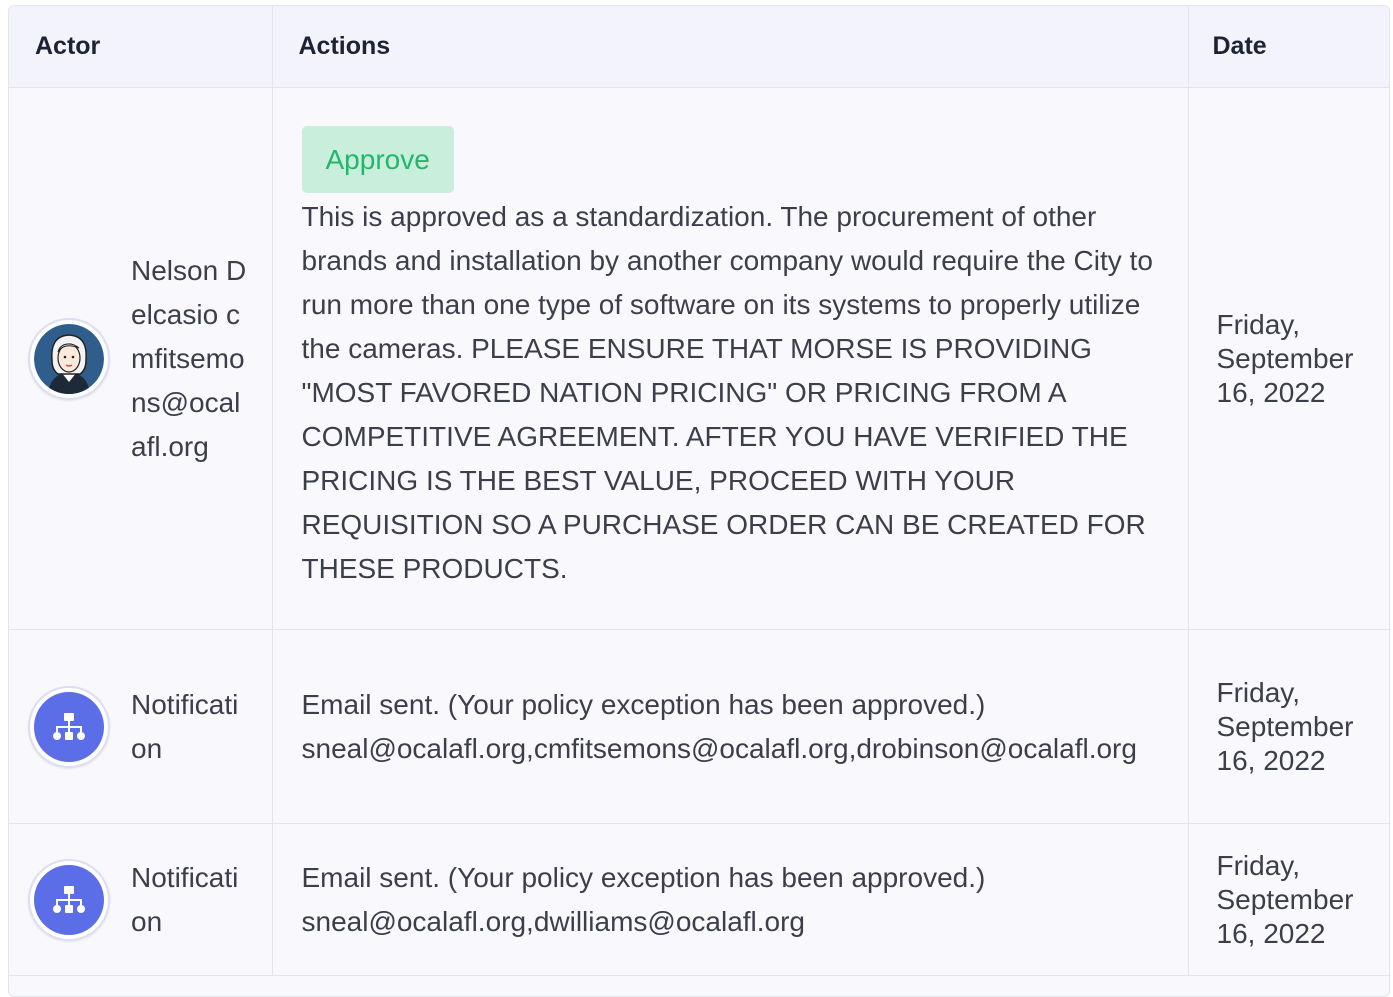  I want to click on woman-portrait-icon, so click(69, 358).